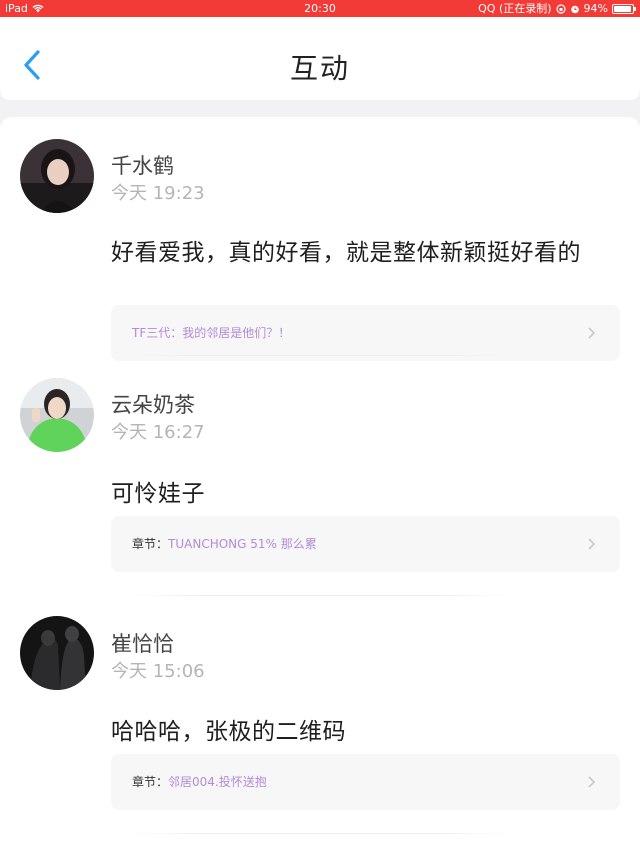  Describe the element at coordinates (346, 253) in the screenshot. I see `comment-text: 好看爱我，真的好看，就是整体新颖挺好看的` at that location.